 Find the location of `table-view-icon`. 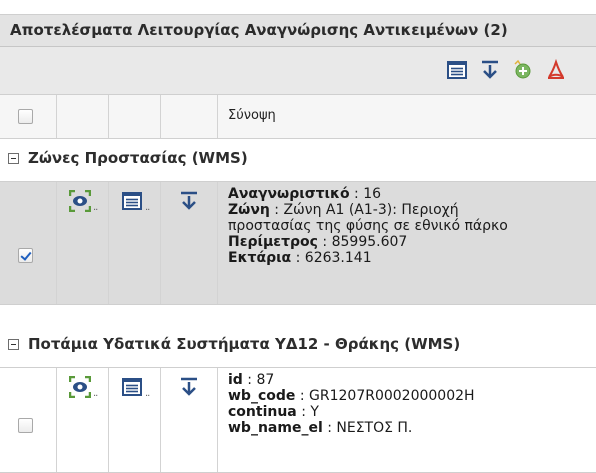

table-view-icon is located at coordinates (457, 70).